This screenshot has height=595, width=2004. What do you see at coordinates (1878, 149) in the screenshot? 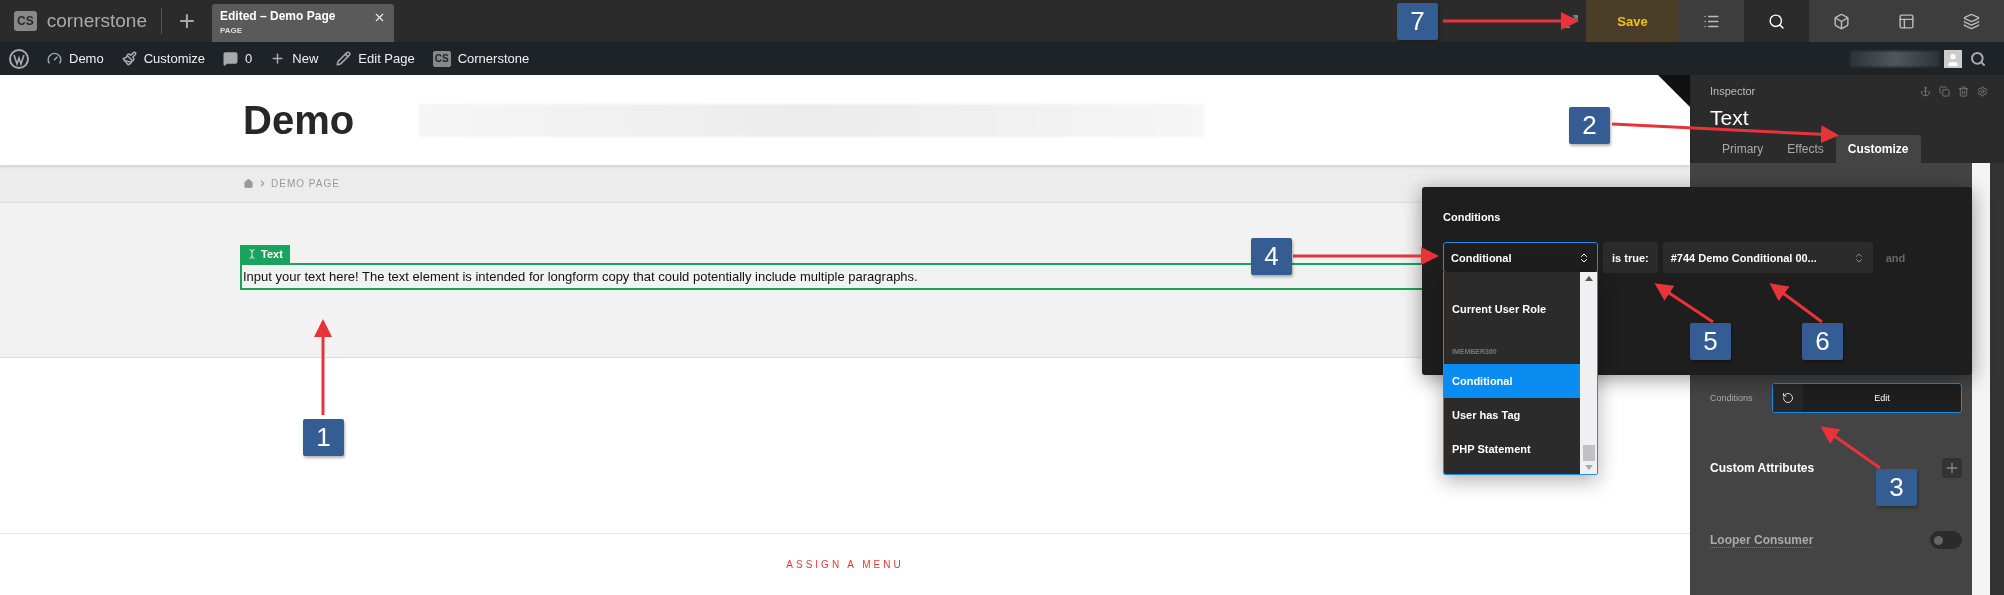
I see `inspector-tab: Customize` at bounding box center [1878, 149].